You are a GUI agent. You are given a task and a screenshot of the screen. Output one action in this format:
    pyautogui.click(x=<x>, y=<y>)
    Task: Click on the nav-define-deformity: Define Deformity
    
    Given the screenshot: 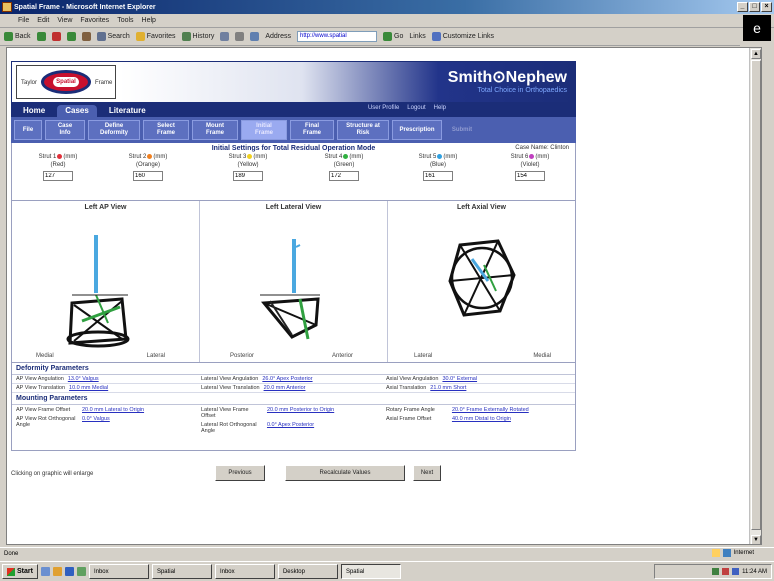 What is the action you would take?
    pyautogui.click(x=114, y=130)
    